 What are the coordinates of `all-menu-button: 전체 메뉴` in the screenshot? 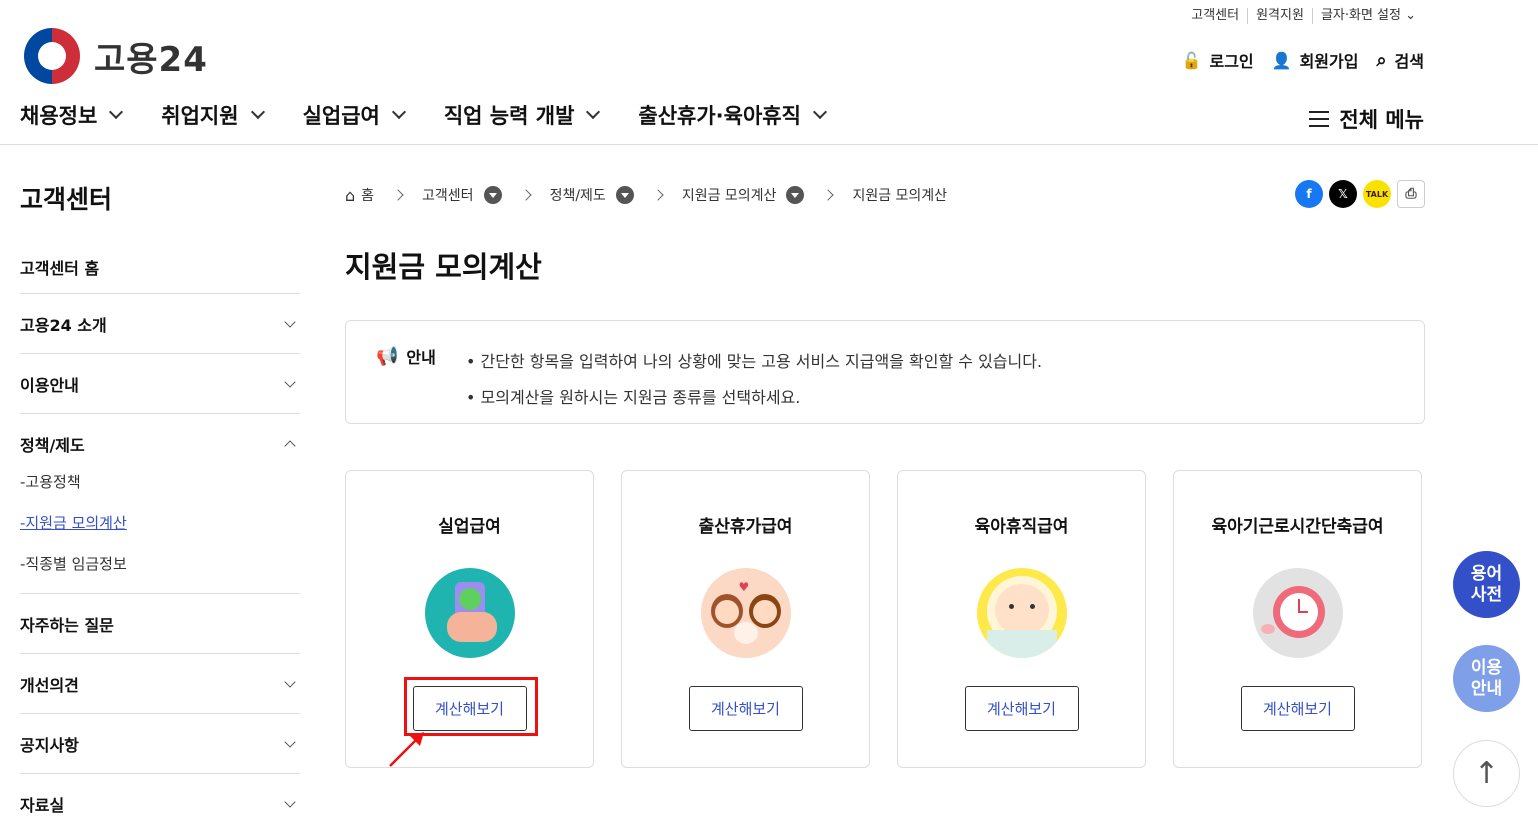 It's located at (1366, 119).